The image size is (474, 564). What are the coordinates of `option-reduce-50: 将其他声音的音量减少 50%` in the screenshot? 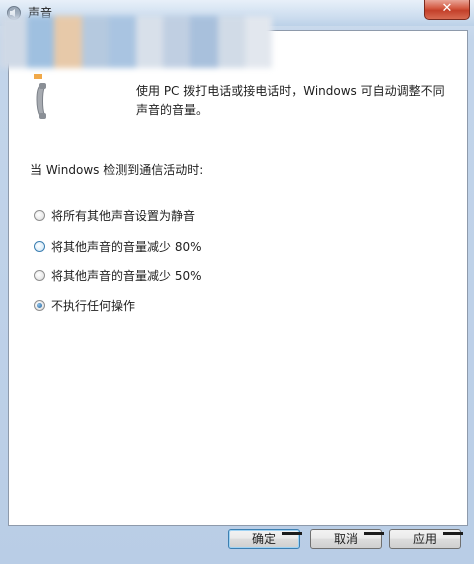 It's located at (118, 275).